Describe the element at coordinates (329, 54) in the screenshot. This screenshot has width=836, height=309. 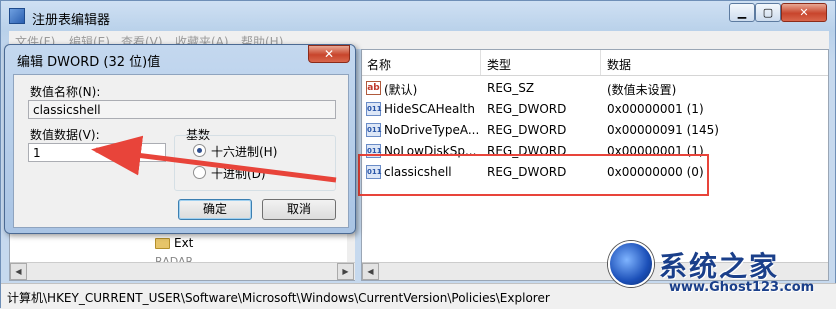
I see `dialog-close-button: ✕` at that location.